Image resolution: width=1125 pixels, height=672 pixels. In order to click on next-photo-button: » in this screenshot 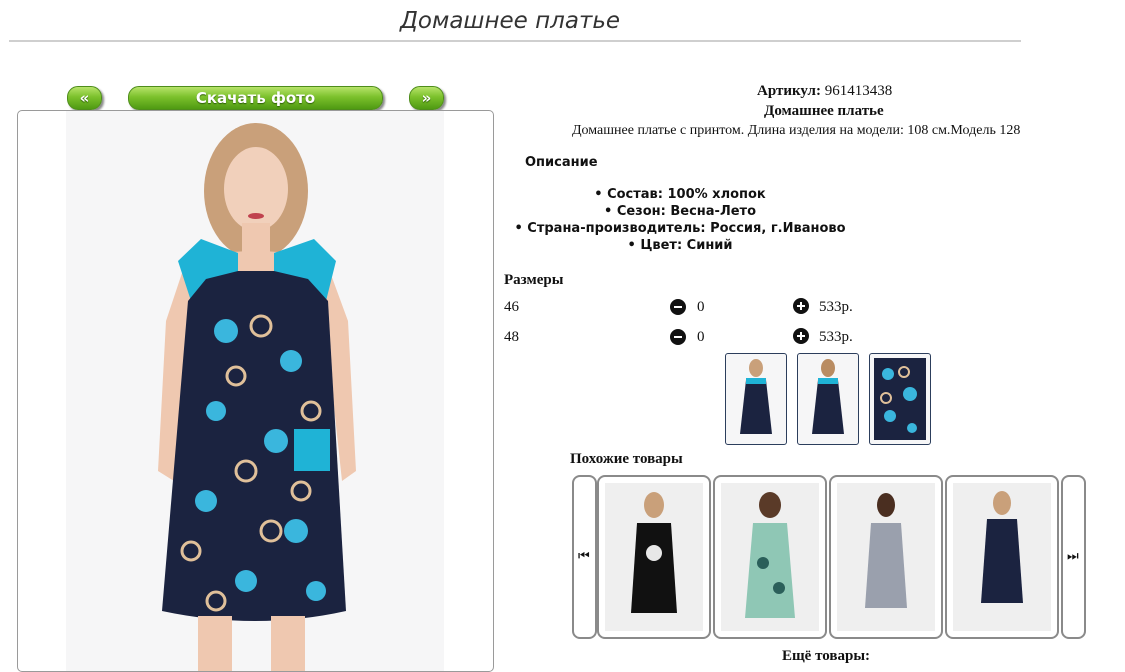, I will do `click(426, 98)`.